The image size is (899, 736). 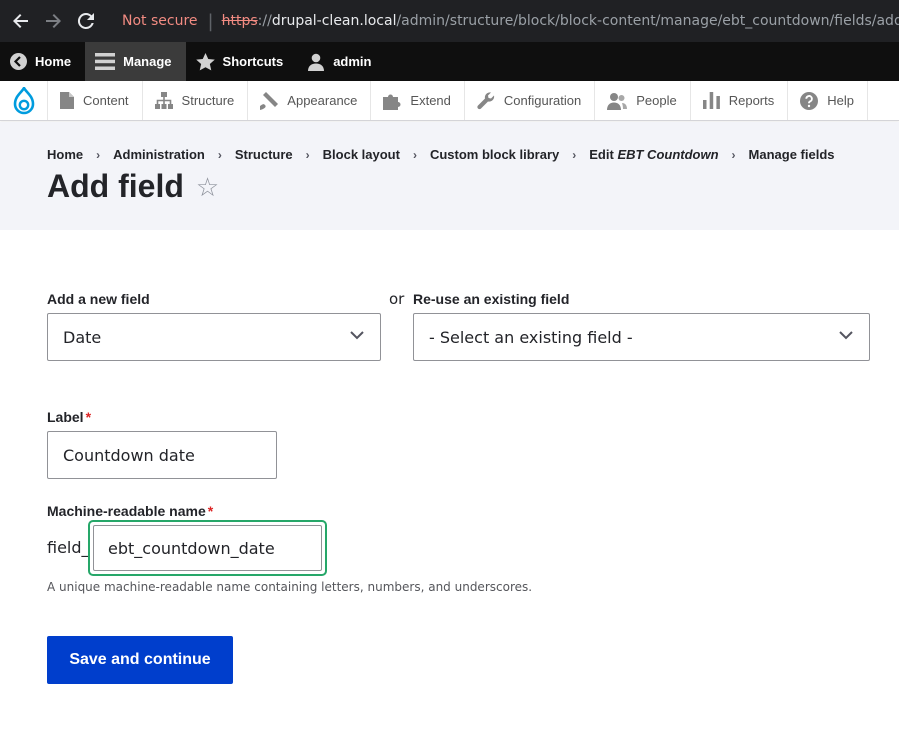 What do you see at coordinates (163, 100) in the screenshot?
I see `sitemap-icon` at bounding box center [163, 100].